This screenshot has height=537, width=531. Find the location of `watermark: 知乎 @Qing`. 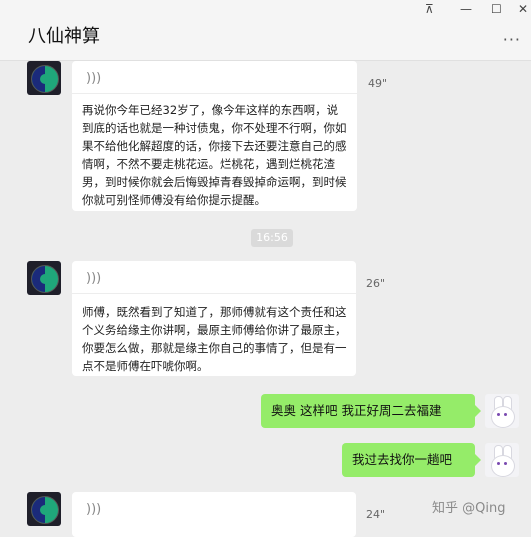

watermark: 知乎 @Qing is located at coordinates (469, 508).